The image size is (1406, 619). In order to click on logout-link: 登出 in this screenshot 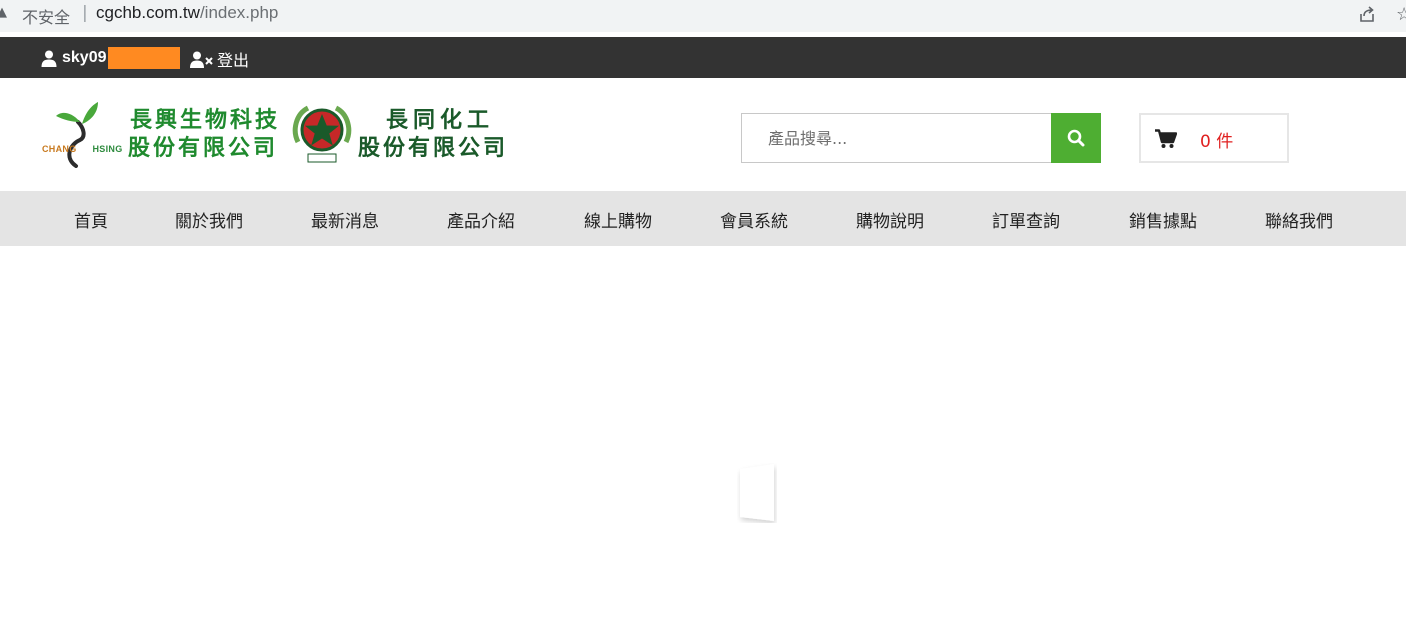, I will do `click(219, 59)`.